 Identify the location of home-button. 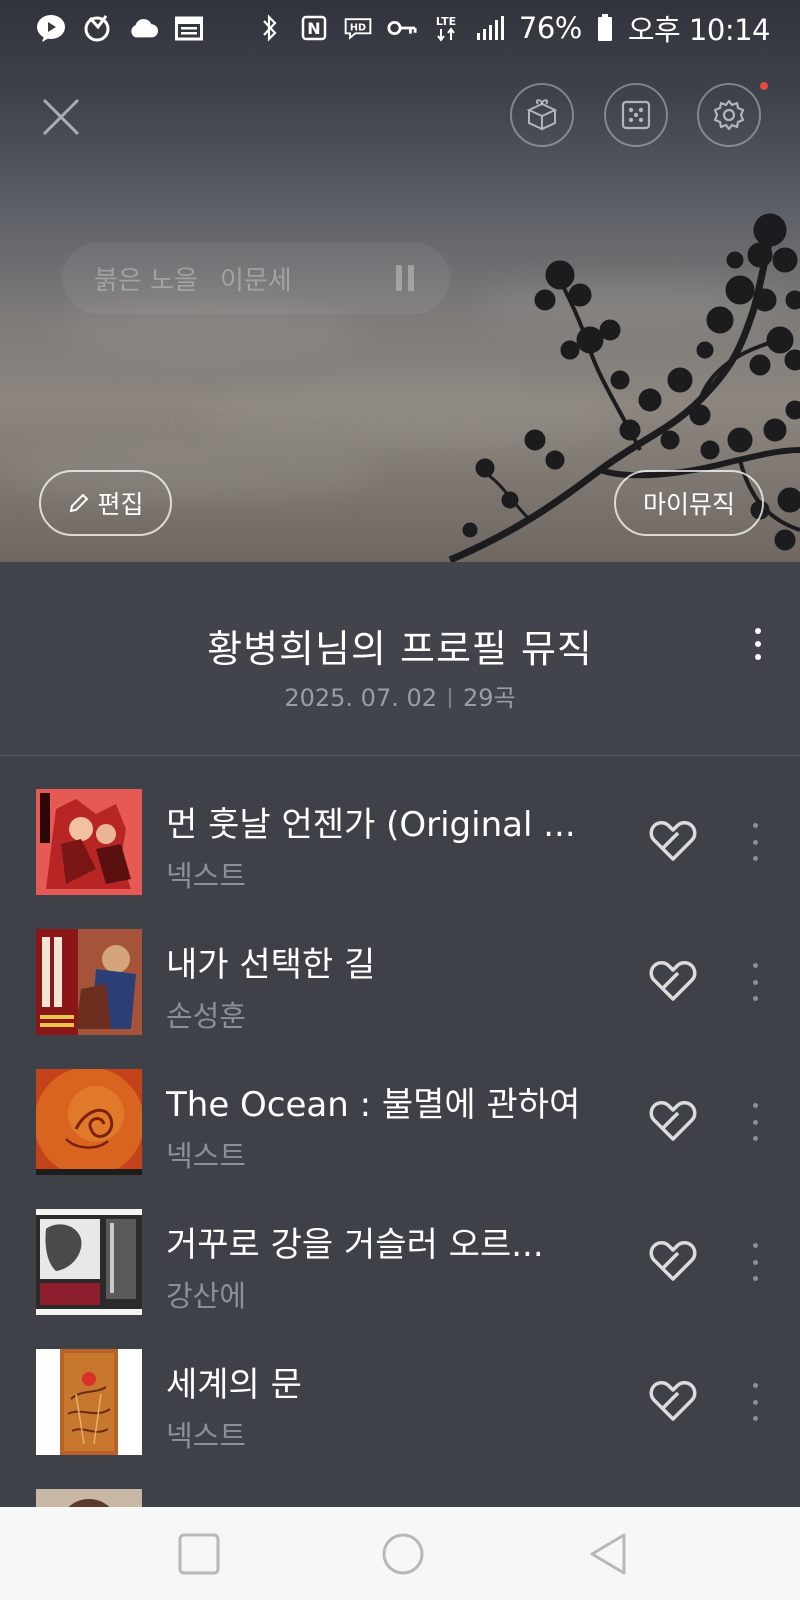
(403, 1554).